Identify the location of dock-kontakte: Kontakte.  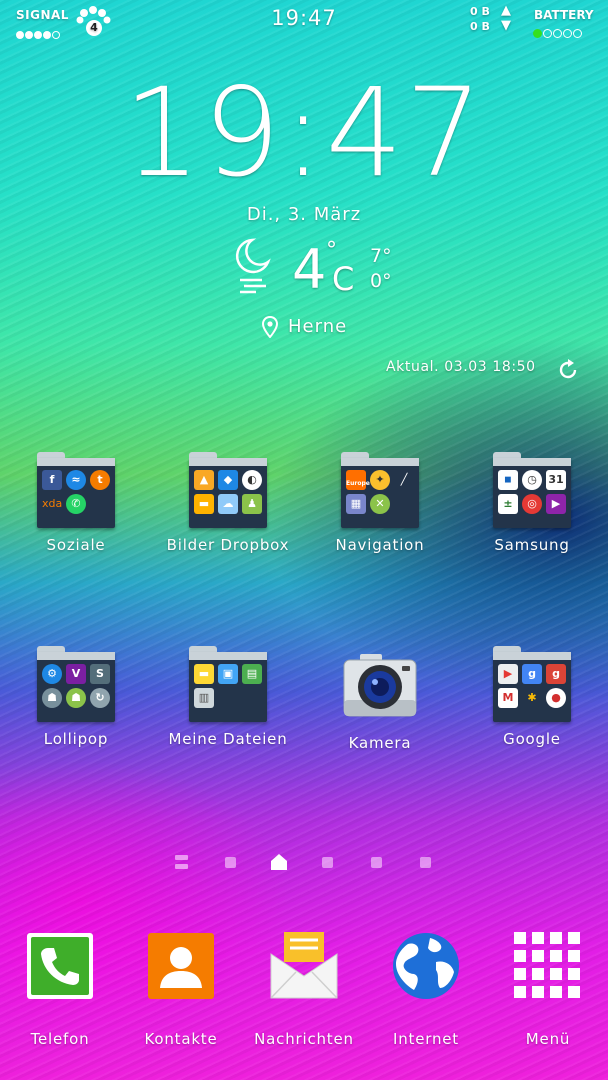
(181, 990).